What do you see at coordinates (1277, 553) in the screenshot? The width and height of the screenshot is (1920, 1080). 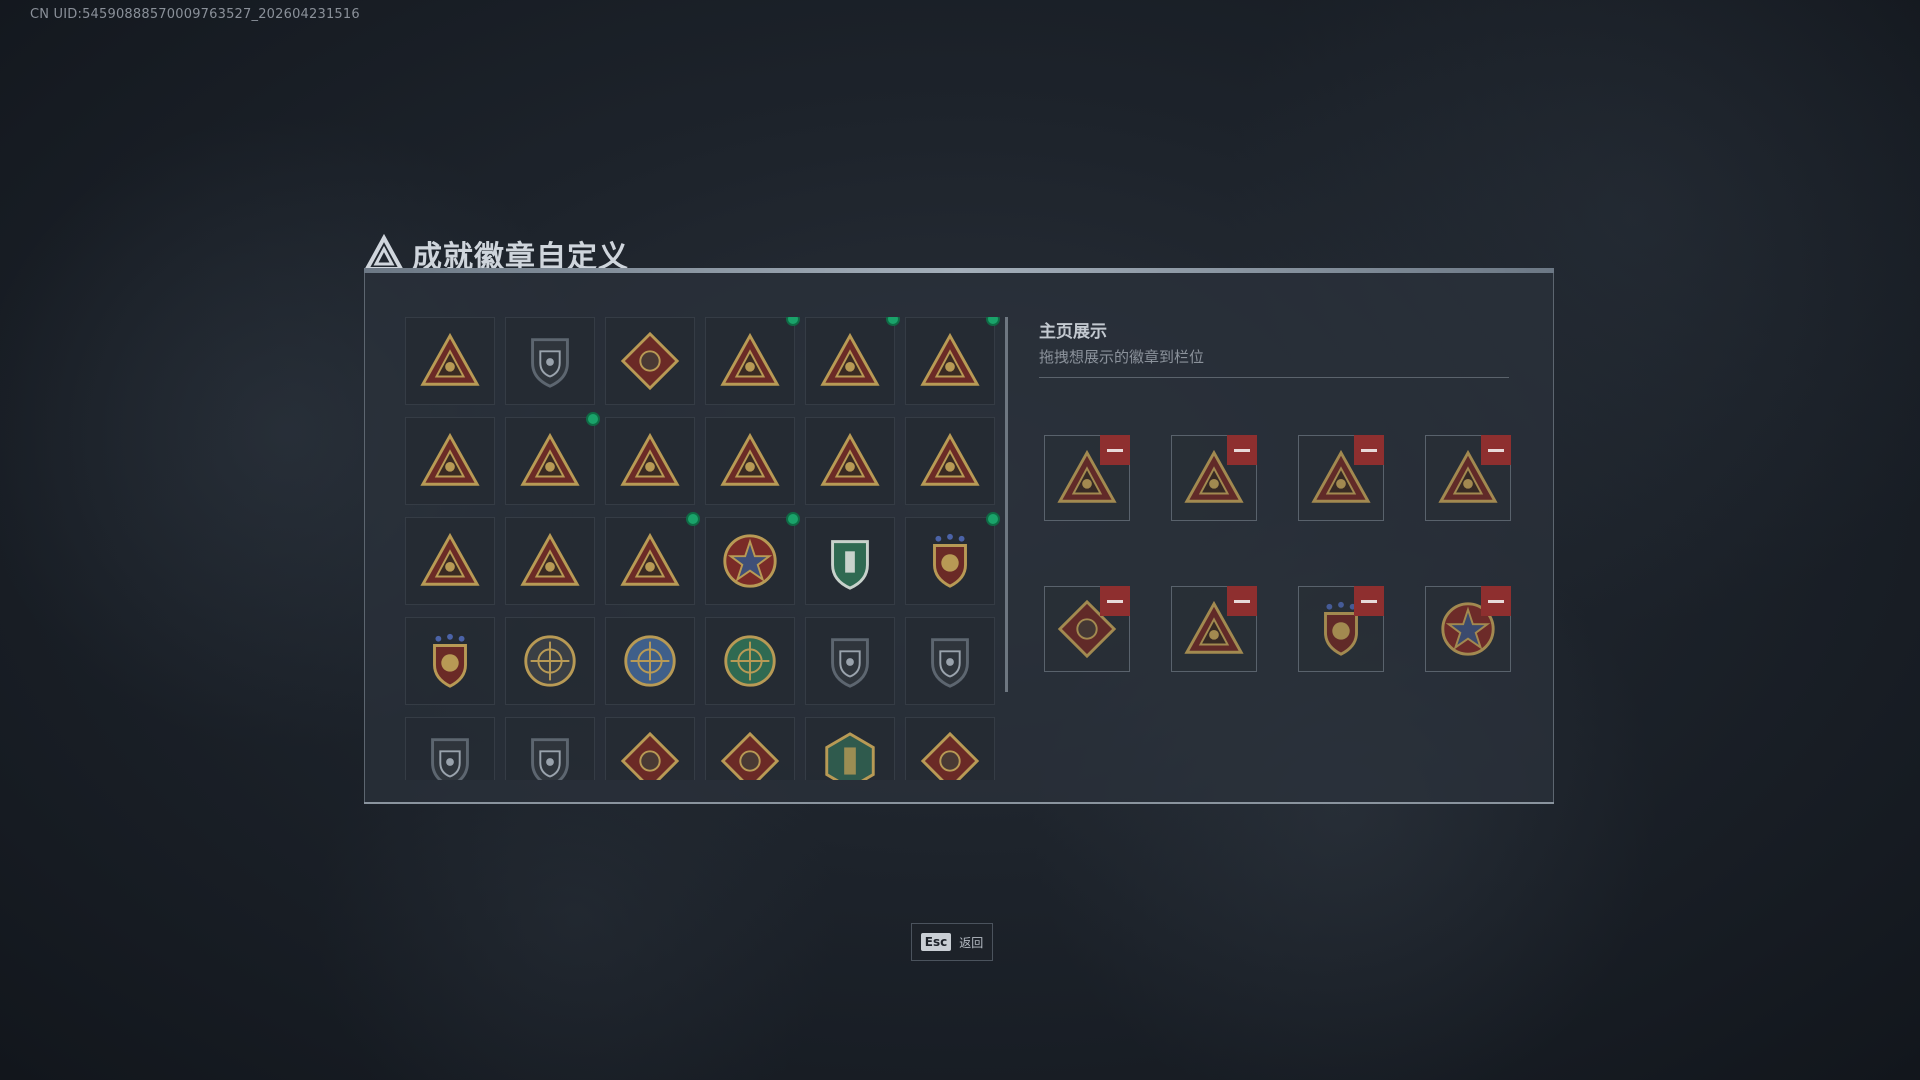 I see `showcase-slots` at bounding box center [1277, 553].